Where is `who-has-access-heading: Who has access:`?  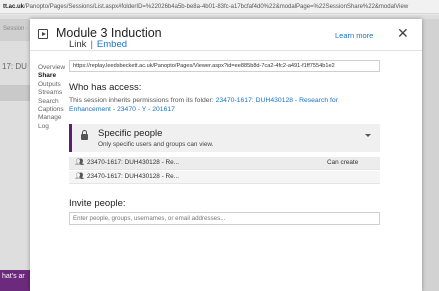 who-has-access-heading: Who has access: is located at coordinates (105, 87).